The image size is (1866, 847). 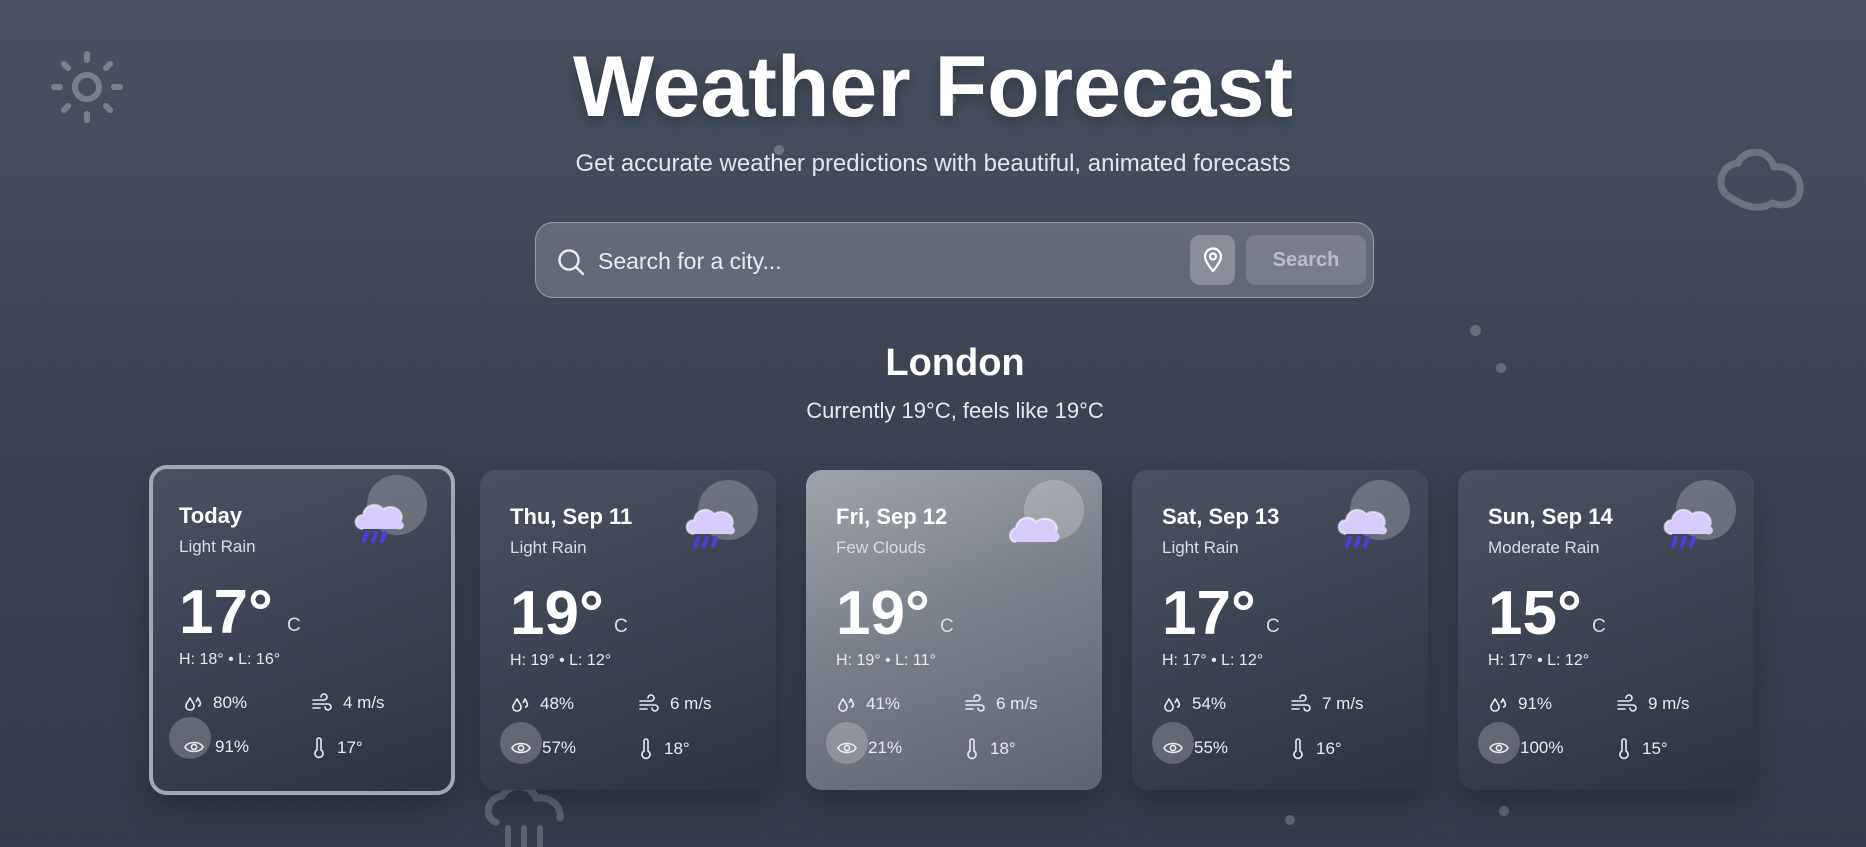 I want to click on high-low: H: 19° • L: 12°, so click(x=561, y=660).